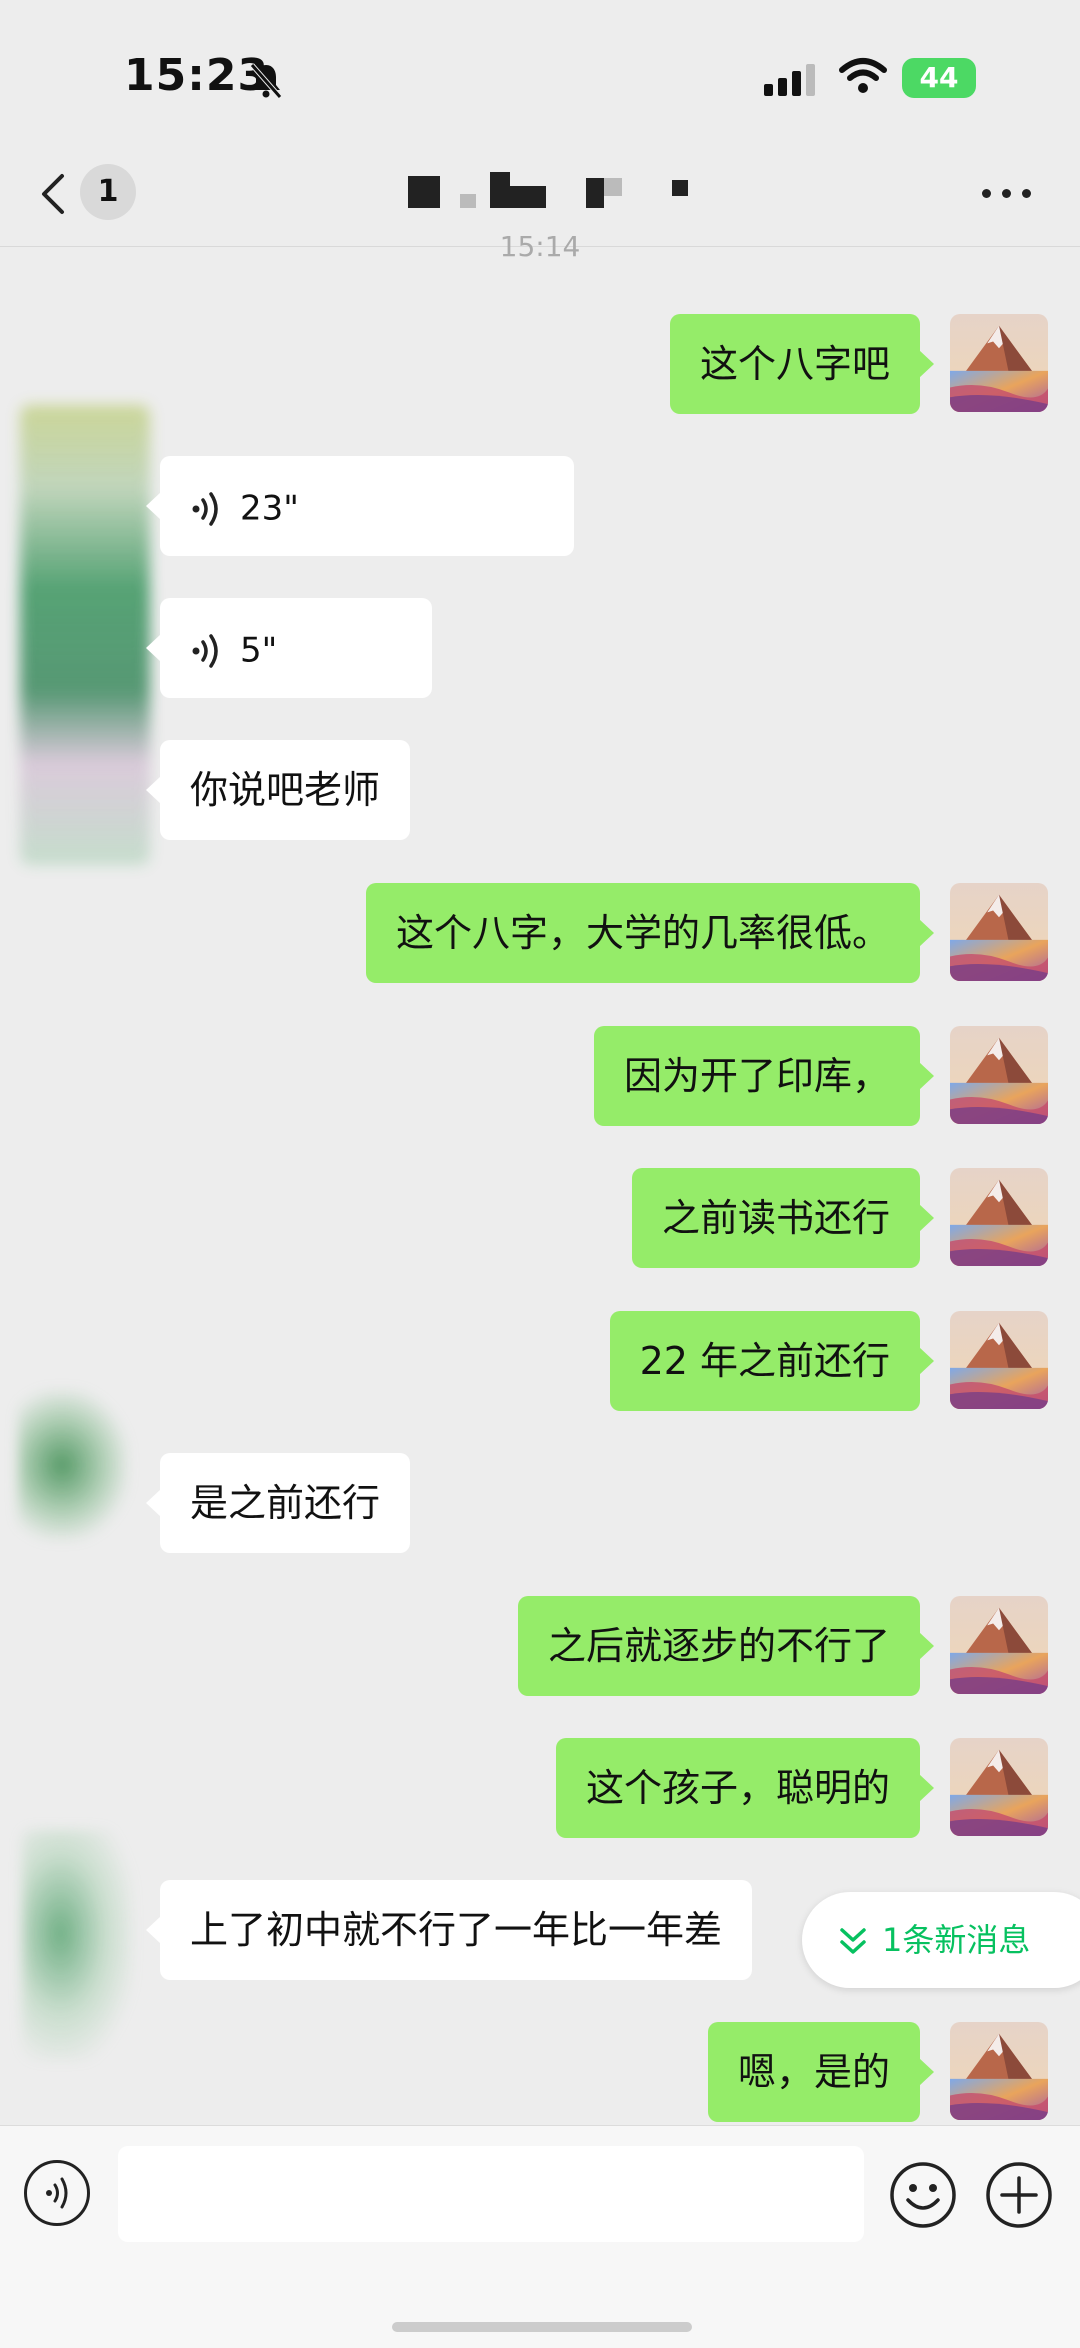 This screenshot has width=1080, height=2348. I want to click on received-message: 上了初中就不行了一年比一年差, so click(449, 1930).